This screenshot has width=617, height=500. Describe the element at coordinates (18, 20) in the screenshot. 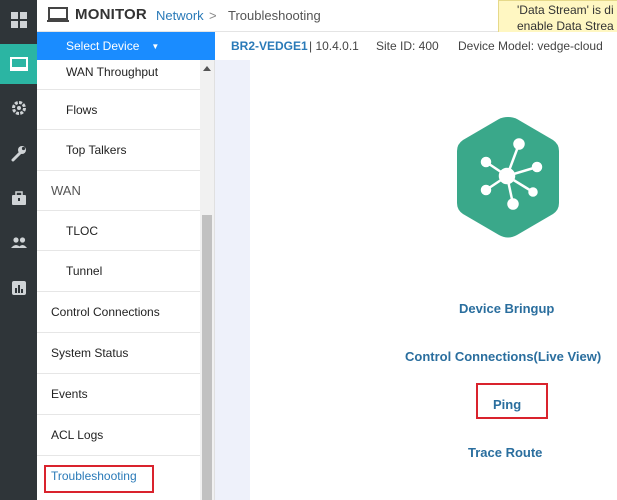

I see `dashboard-icon` at that location.